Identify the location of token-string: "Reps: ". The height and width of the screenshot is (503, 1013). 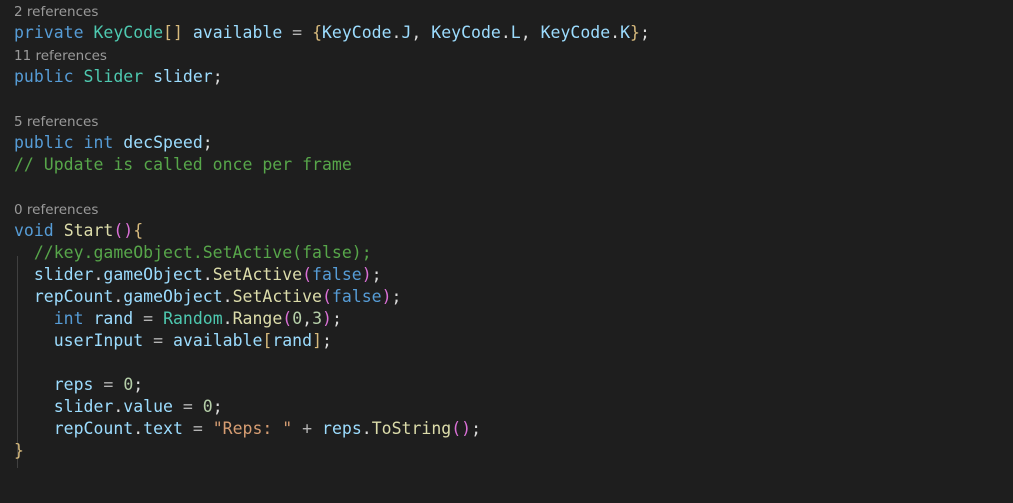
(252, 428).